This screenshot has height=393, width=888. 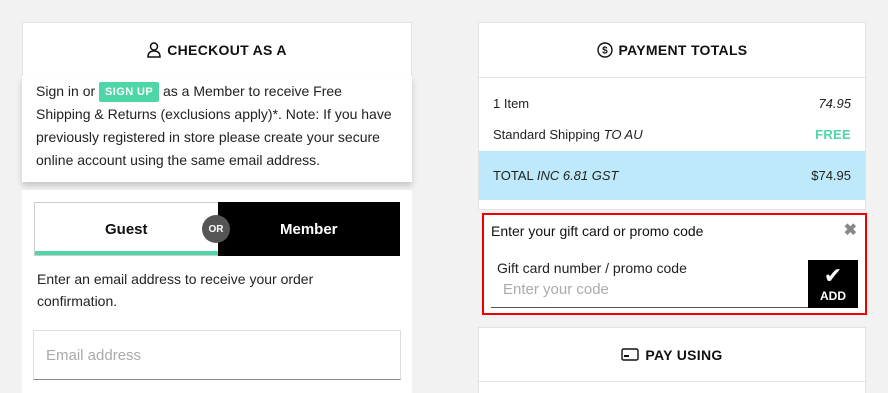 I want to click on shipping-row: Standard Shipping TO AU FREE, so click(x=672, y=134).